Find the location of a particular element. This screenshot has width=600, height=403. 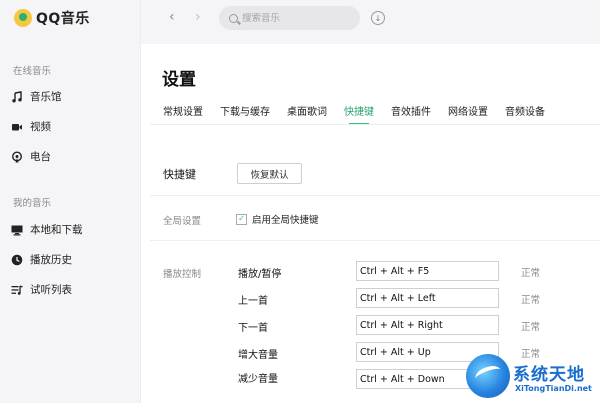

tab-sound-plugins: 音效插件 is located at coordinates (411, 114).